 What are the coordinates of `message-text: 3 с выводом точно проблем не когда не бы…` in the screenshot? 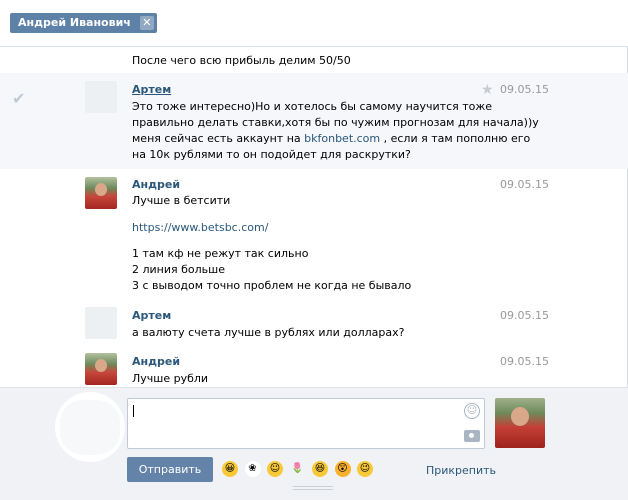 It's located at (272, 285).